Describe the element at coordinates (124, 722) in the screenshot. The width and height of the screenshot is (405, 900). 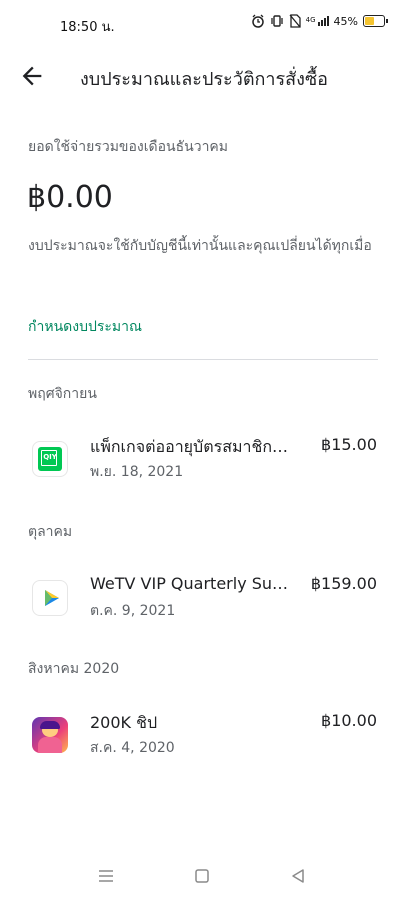
I see `transaction-title: 200K ชิป` at that location.